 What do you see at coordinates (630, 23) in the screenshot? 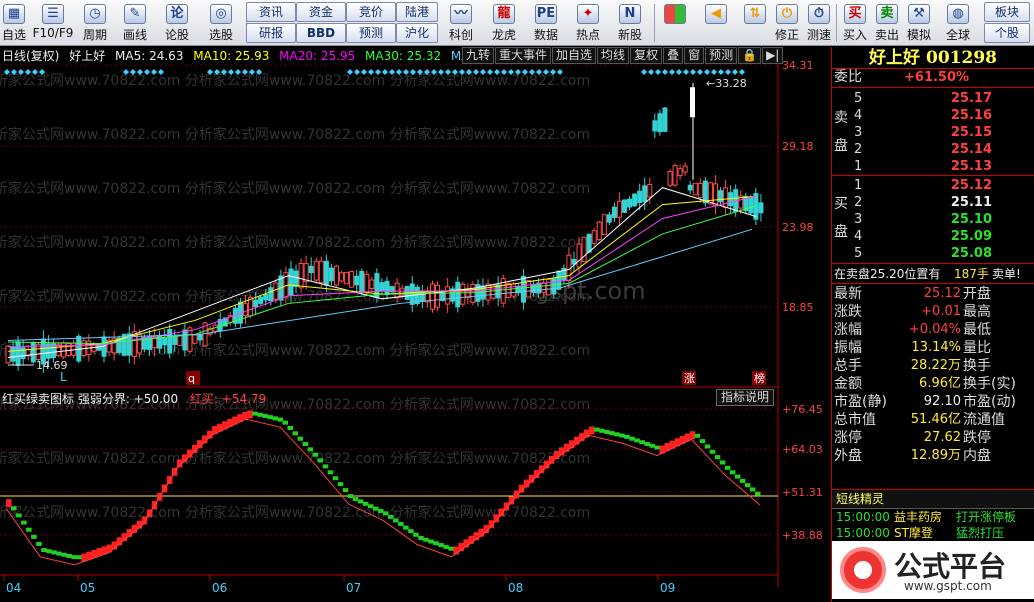
I see `tb-ipo: N 新股` at bounding box center [630, 23].